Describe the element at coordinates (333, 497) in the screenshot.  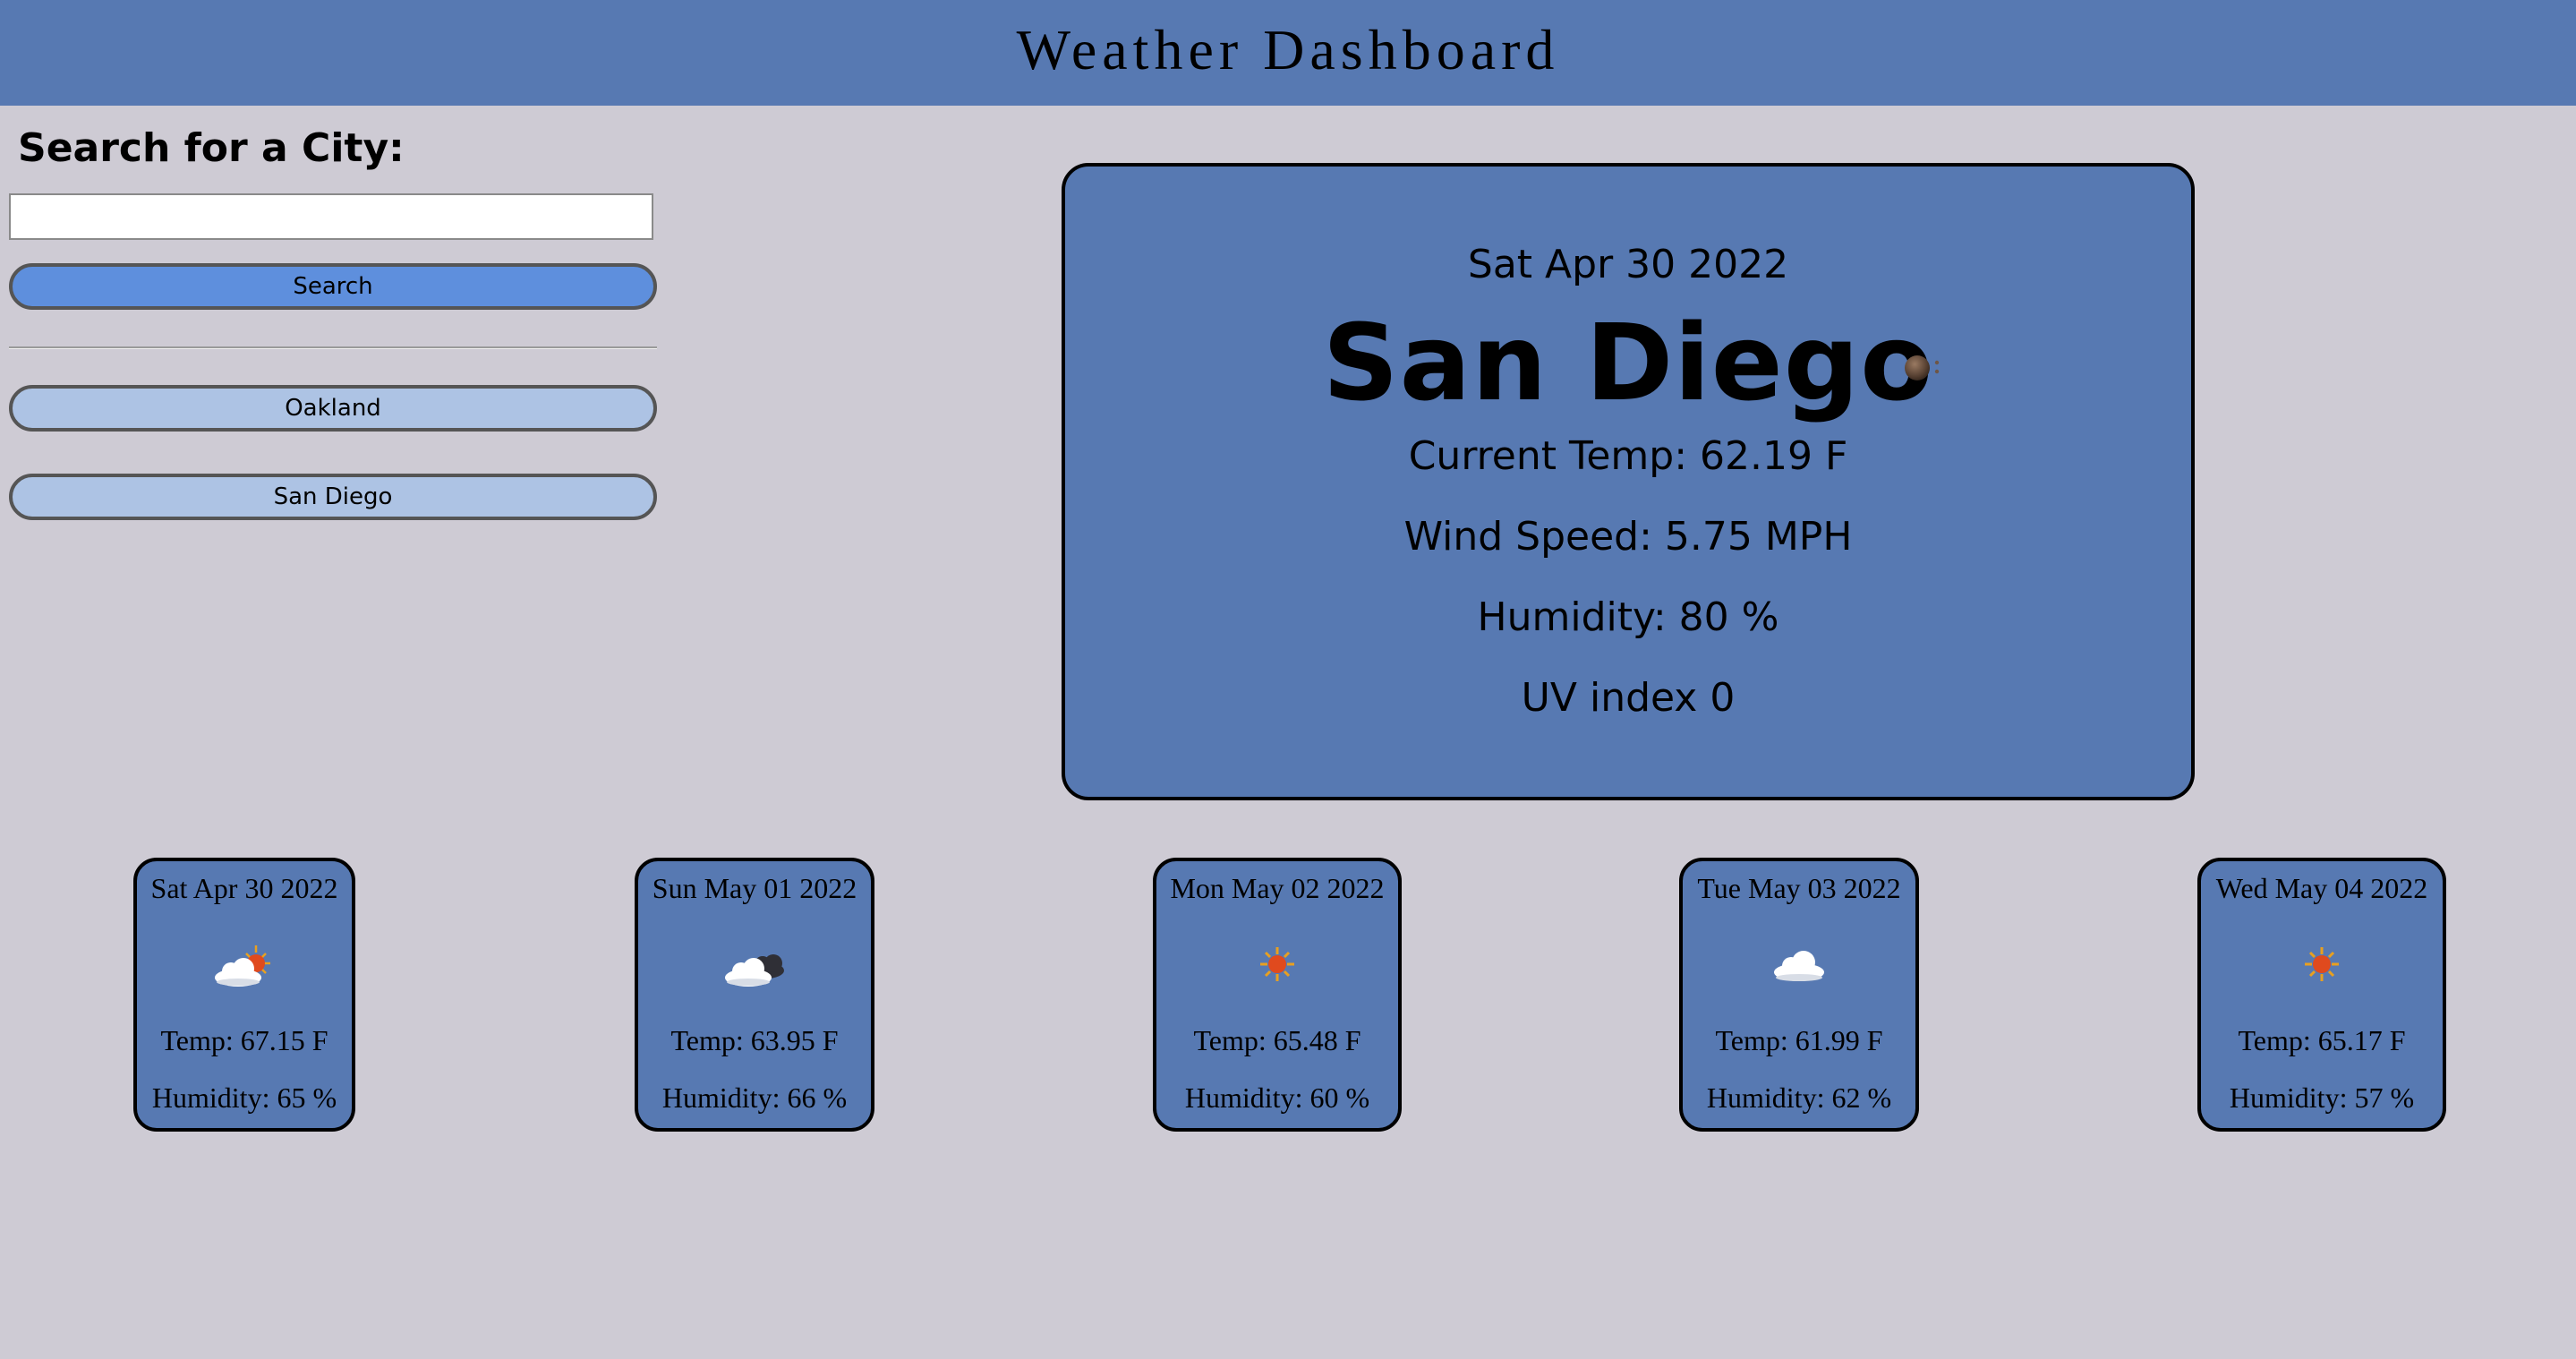
I see `history-button-san-diego: San Diego` at that location.